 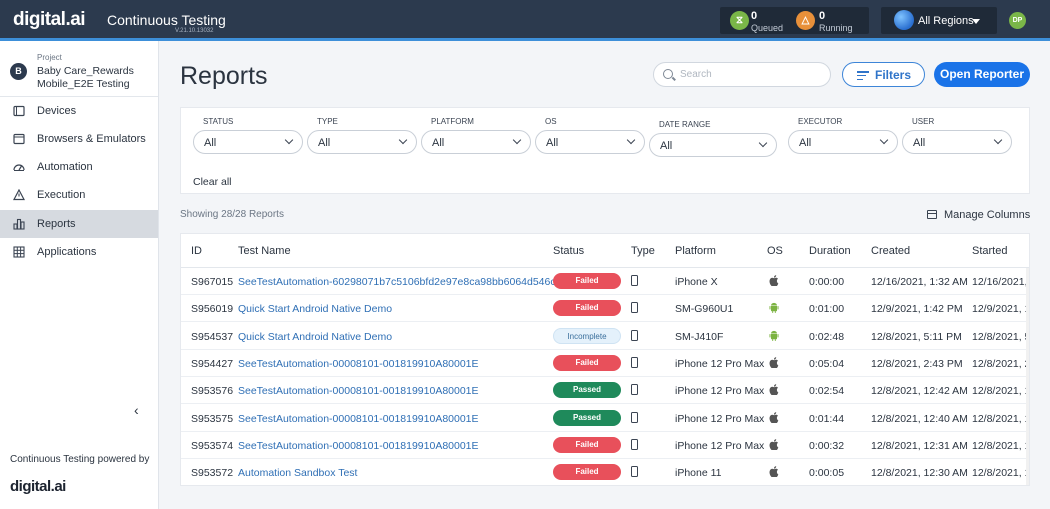 What do you see at coordinates (884, 140) in the screenshot?
I see `chevron-down-icon` at bounding box center [884, 140].